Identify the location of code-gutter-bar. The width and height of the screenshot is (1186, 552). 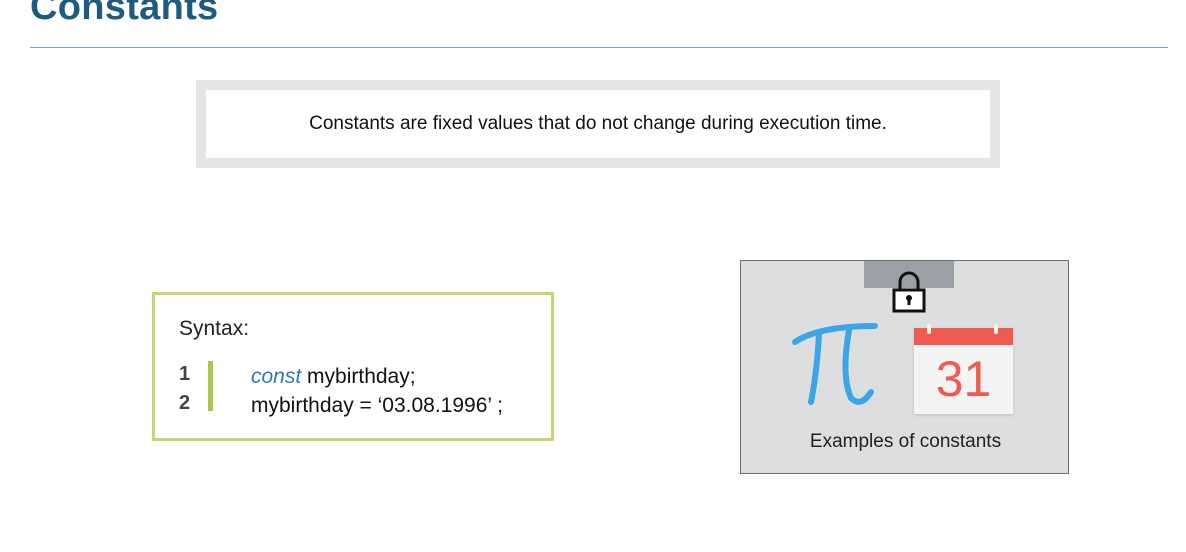
(210, 386).